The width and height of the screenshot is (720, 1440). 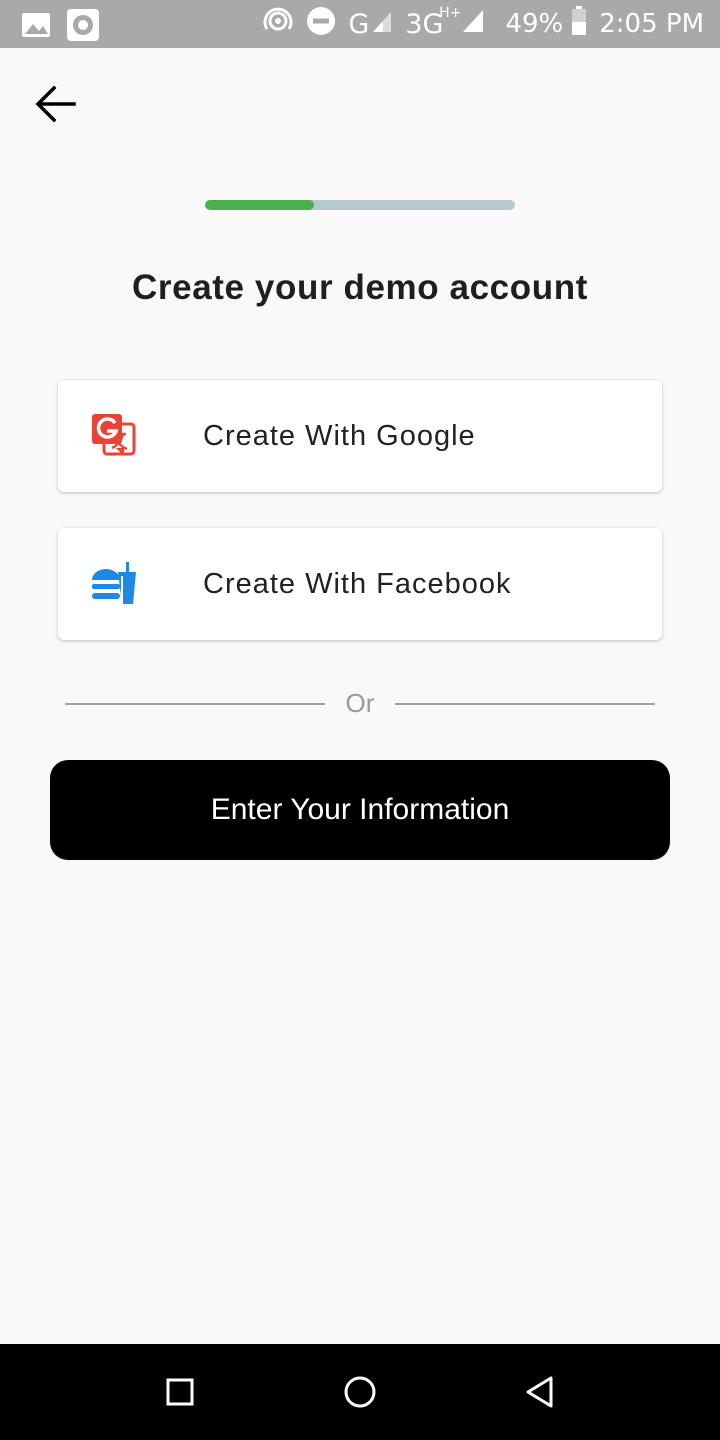 What do you see at coordinates (278, 24) in the screenshot?
I see `hotspot-icon` at bounding box center [278, 24].